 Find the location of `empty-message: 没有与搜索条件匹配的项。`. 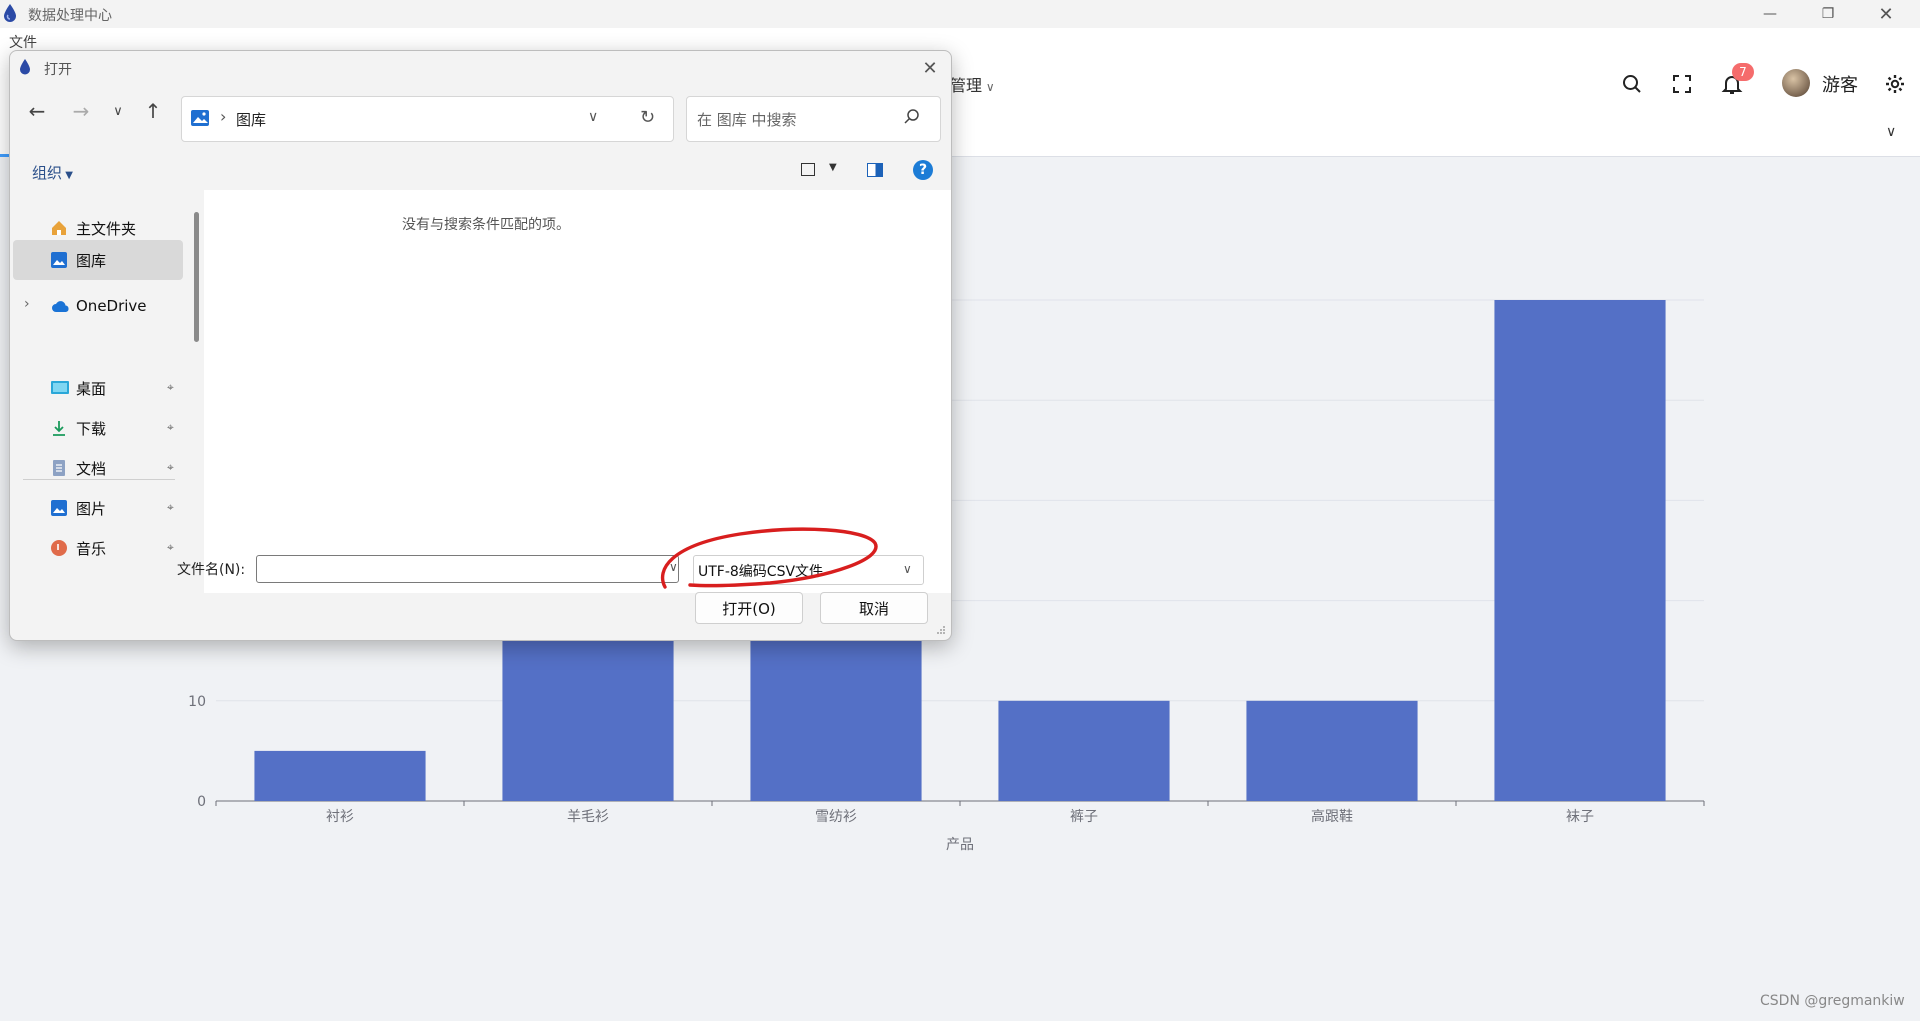

empty-message: 没有与搜索条件匹配的项。 is located at coordinates (486, 225).